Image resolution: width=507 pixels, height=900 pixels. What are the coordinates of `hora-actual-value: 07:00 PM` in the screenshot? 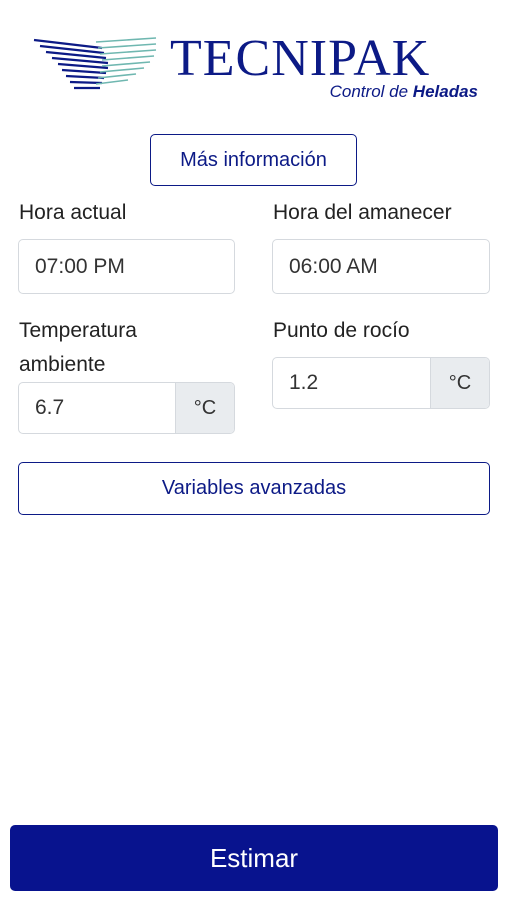 It's located at (80, 266).